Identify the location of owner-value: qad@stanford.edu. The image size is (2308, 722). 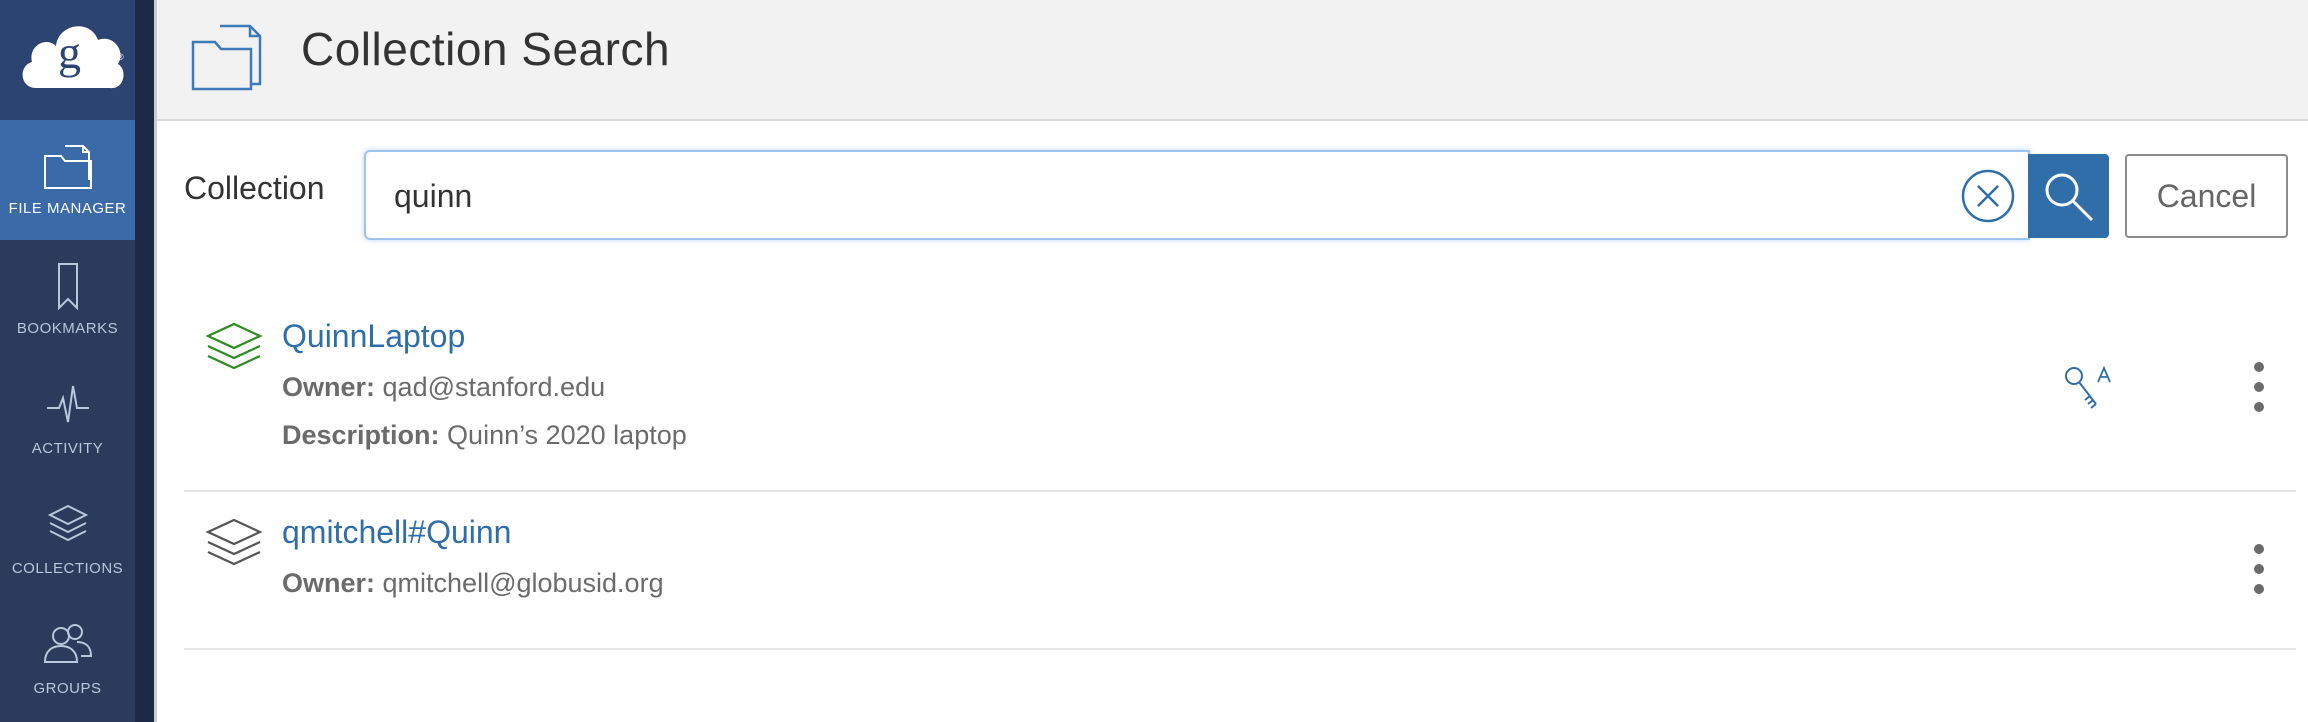
(494, 387).